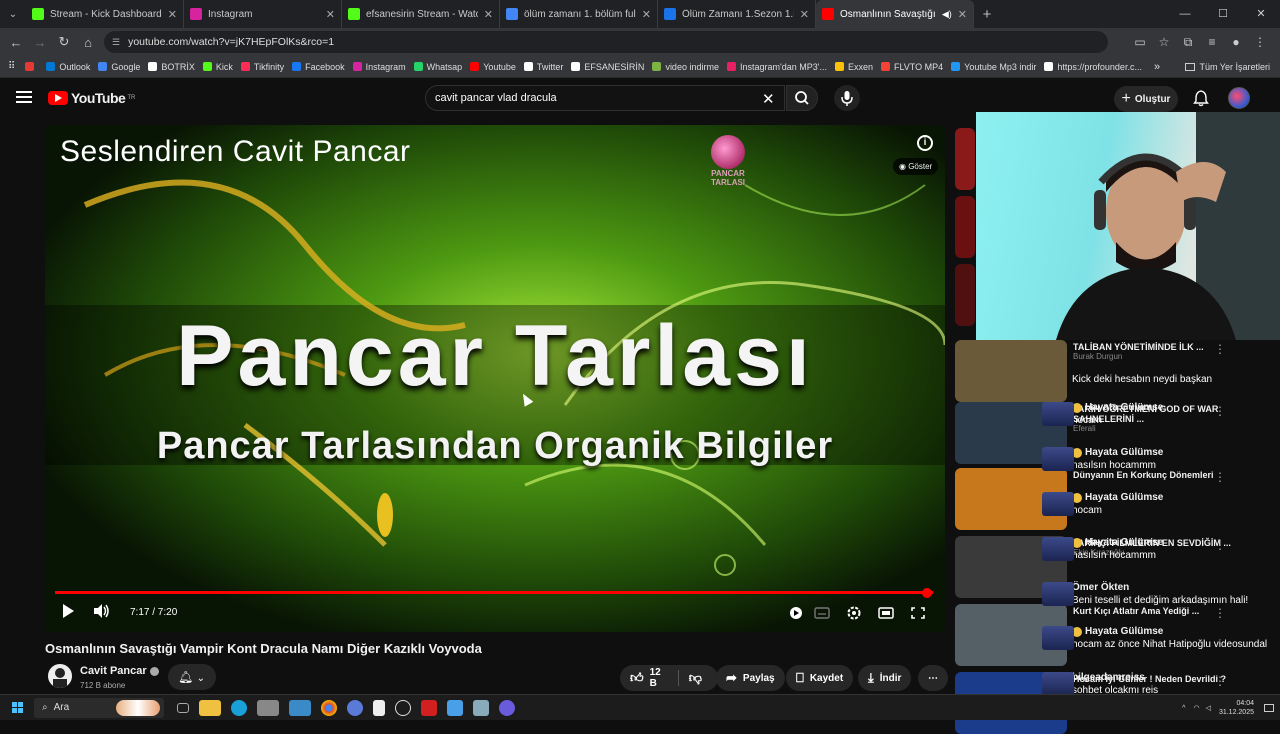  I want to click on subscribed-button: 🔔︎ ⌄, so click(192, 677).